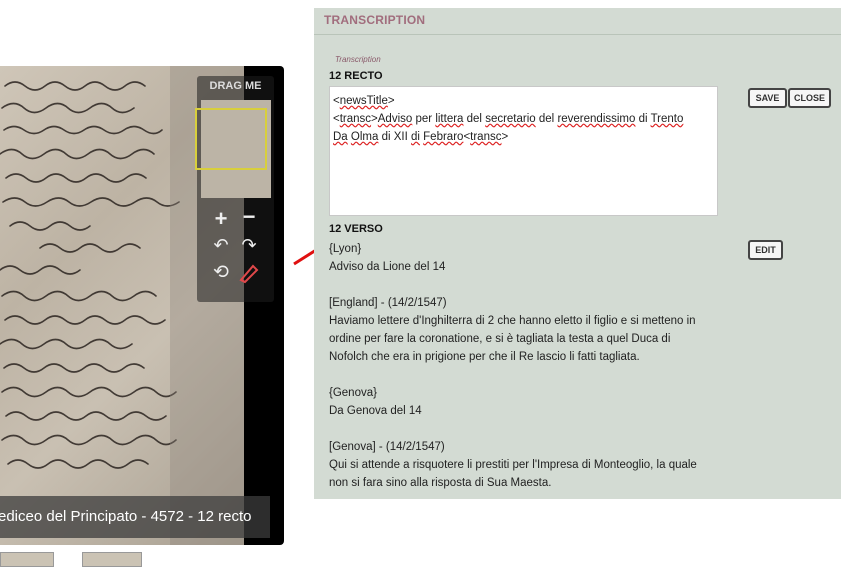 This screenshot has height=567, width=841. Describe the element at coordinates (356, 76) in the screenshot. I see `recto-title: 12 RECTO` at that location.